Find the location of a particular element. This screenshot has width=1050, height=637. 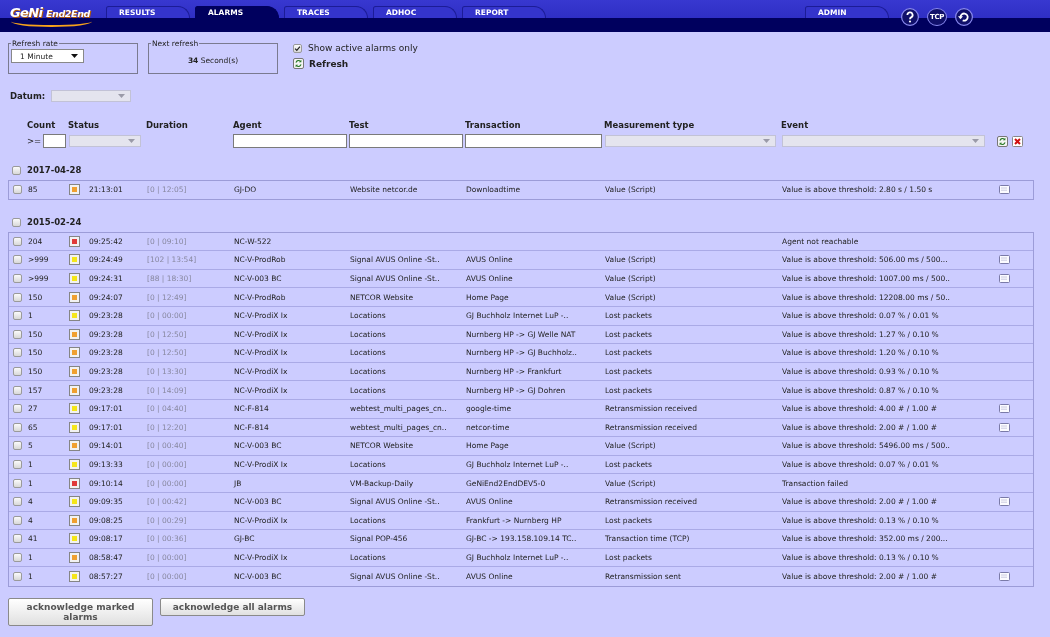

help-icon is located at coordinates (910, 17).